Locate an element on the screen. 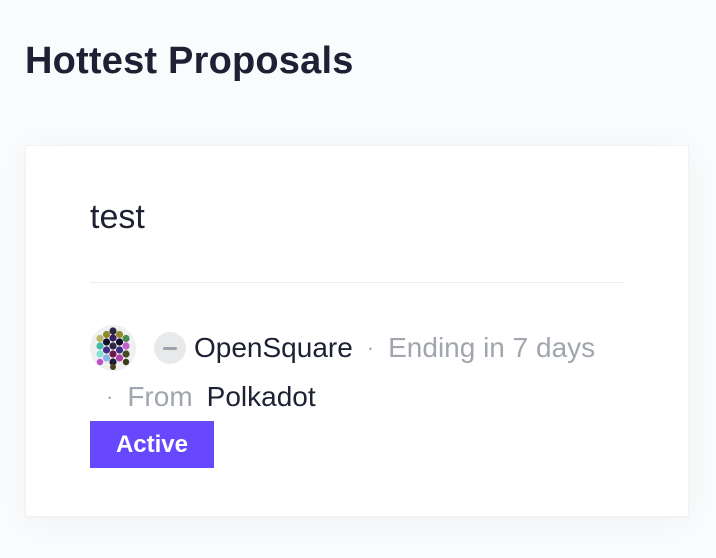 This screenshot has height=558, width=716. status-badge: Active is located at coordinates (152, 444).